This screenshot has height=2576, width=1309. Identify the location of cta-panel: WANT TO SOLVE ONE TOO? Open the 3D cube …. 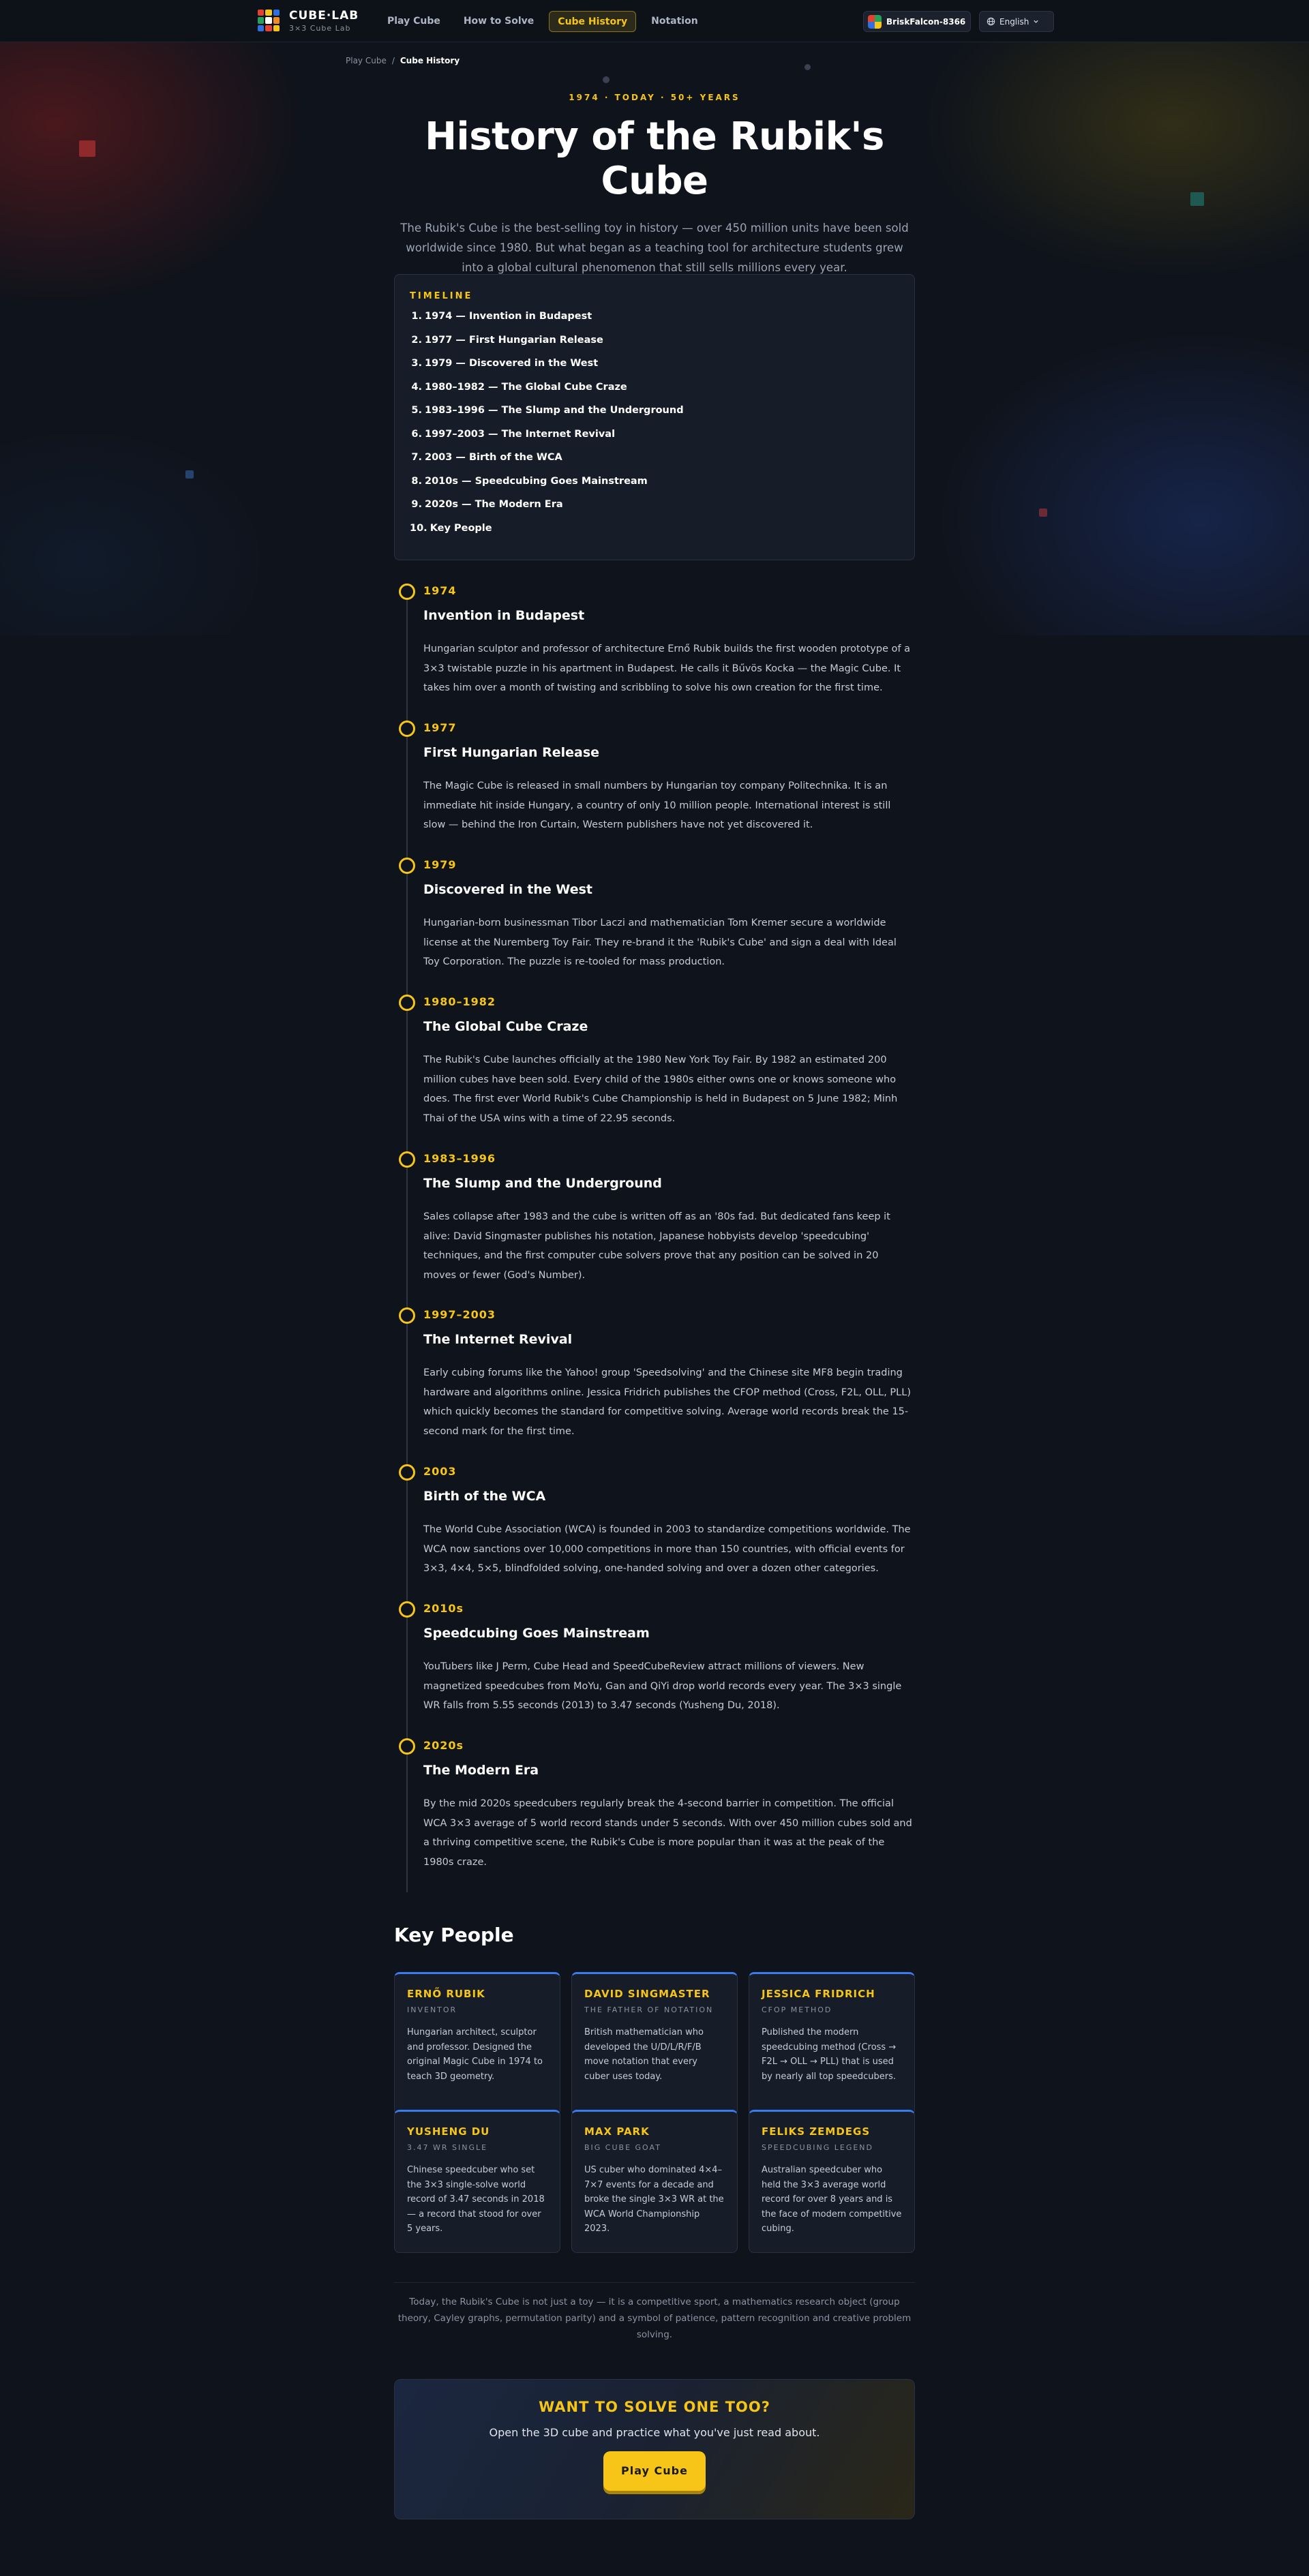
(654, 2449).